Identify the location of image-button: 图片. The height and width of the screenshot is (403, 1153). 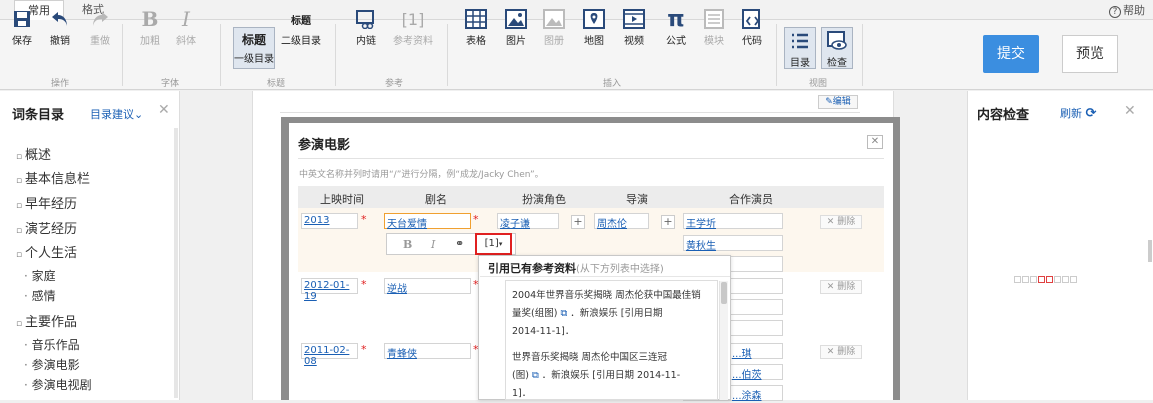
(516, 26).